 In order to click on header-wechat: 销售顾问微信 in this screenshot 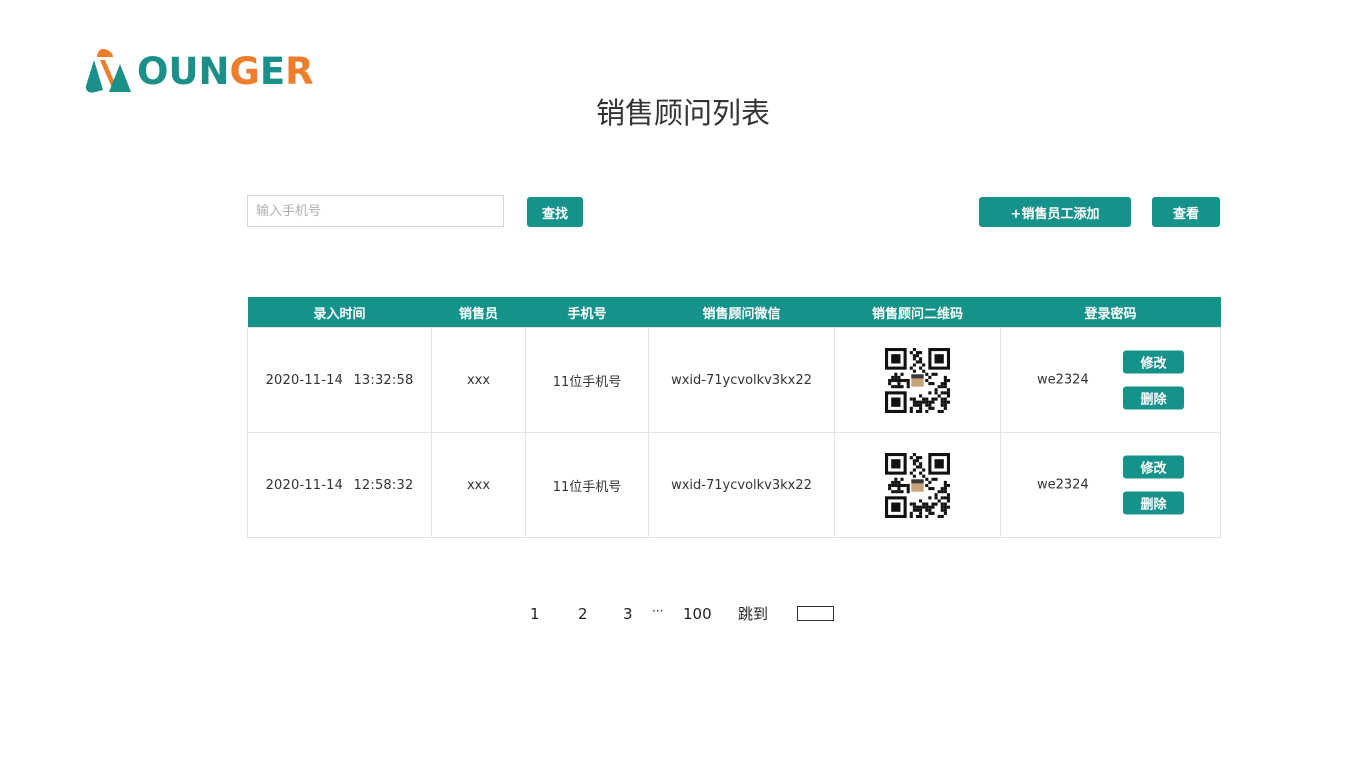, I will do `click(741, 312)`.